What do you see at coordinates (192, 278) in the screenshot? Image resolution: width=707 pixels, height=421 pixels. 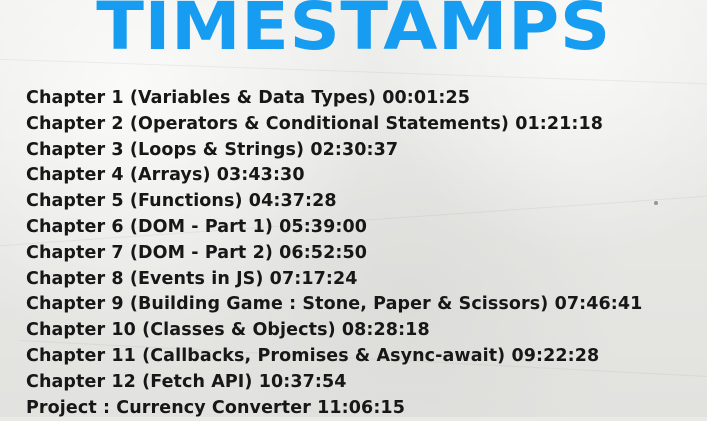 I see `list-item: Chapter 8 (Events in JS) 07:17:24` at bounding box center [192, 278].